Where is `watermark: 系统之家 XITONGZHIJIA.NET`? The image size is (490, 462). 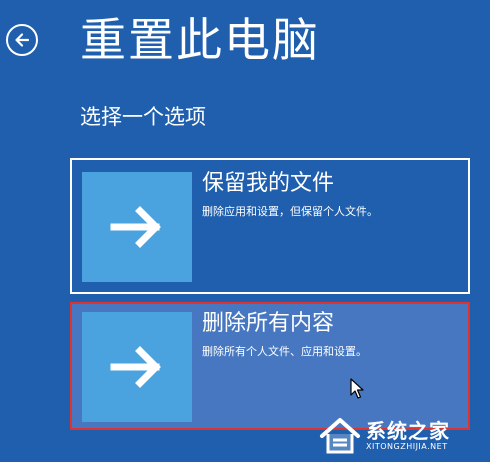
watermark: 系统之家 XITONGZHIJIA.NET is located at coordinates (404, 436).